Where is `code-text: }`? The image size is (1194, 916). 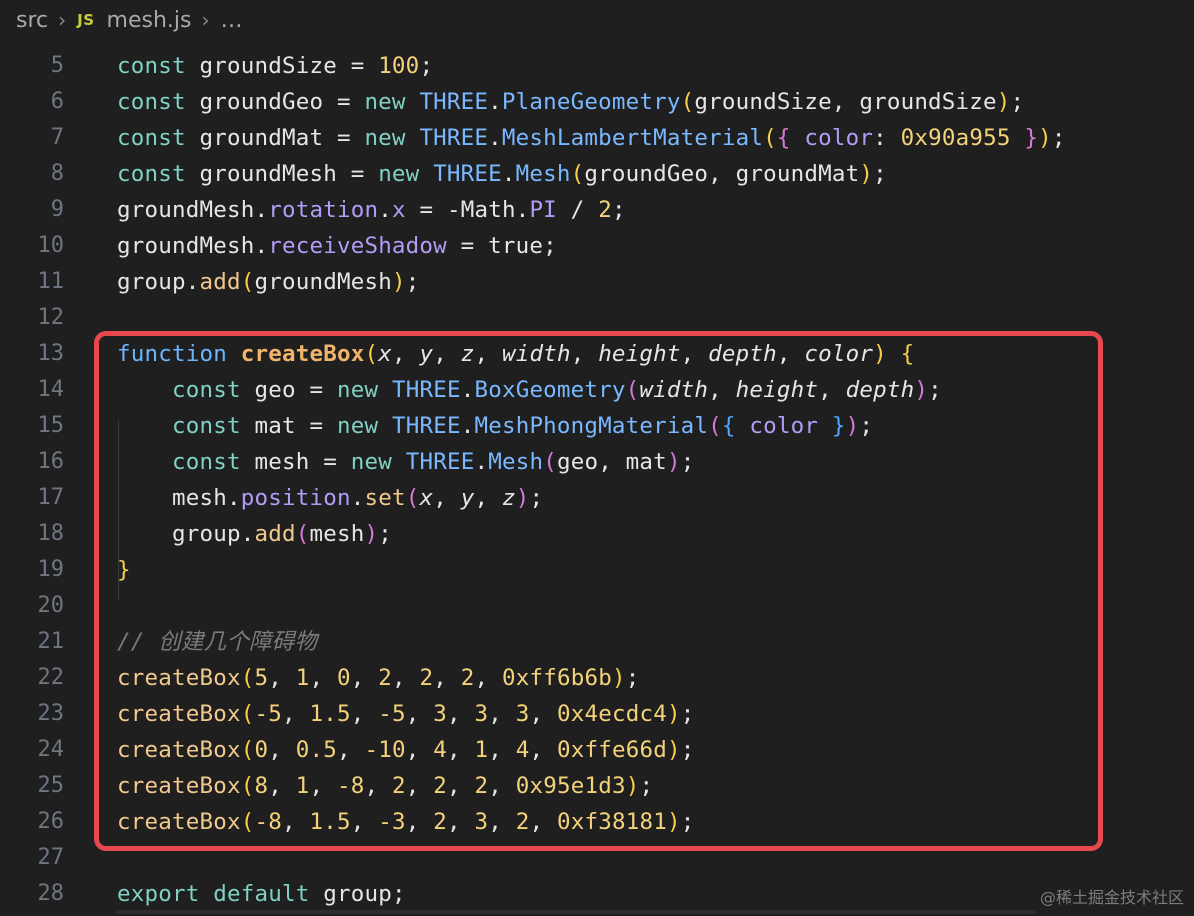 code-text: } is located at coordinates (124, 570).